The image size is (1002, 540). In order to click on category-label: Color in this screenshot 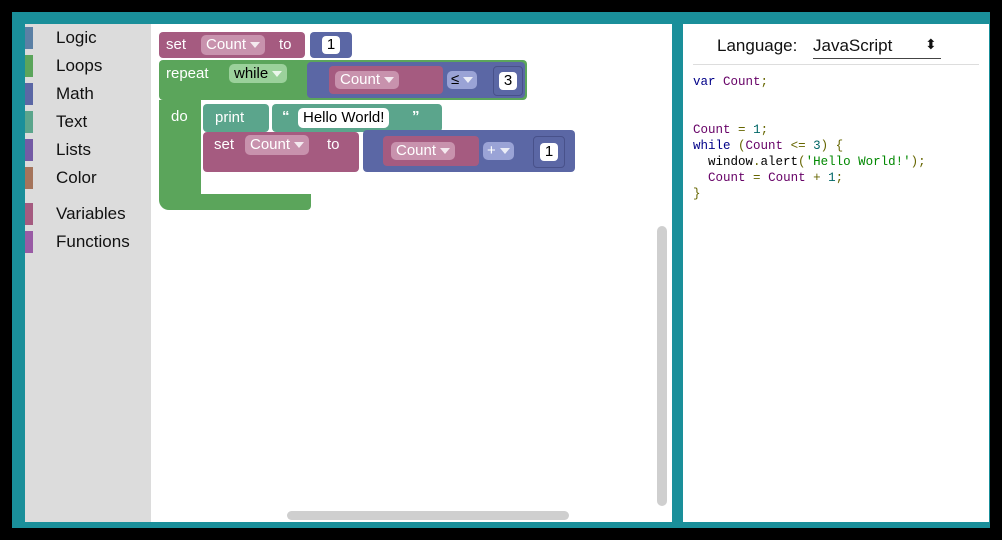, I will do `click(76, 177)`.